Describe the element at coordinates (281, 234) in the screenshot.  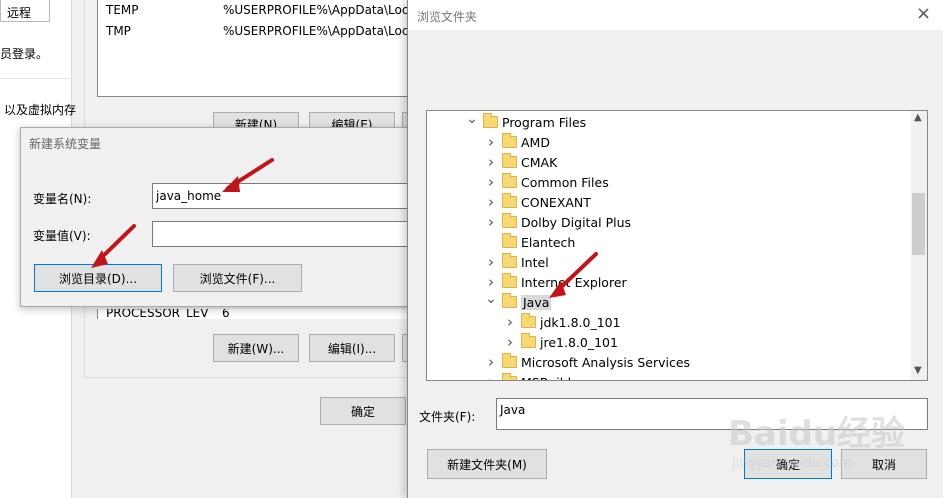
I see `variable-value-input` at that location.